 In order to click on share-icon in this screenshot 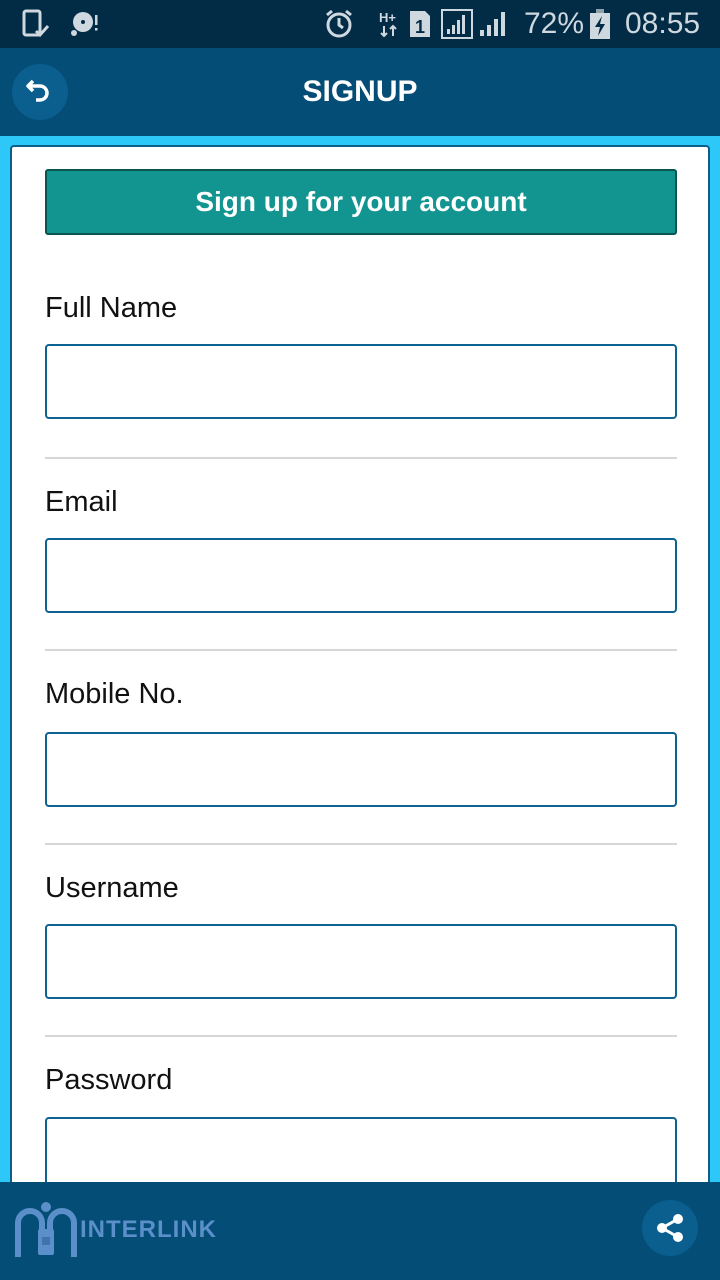, I will do `click(670, 1228)`.